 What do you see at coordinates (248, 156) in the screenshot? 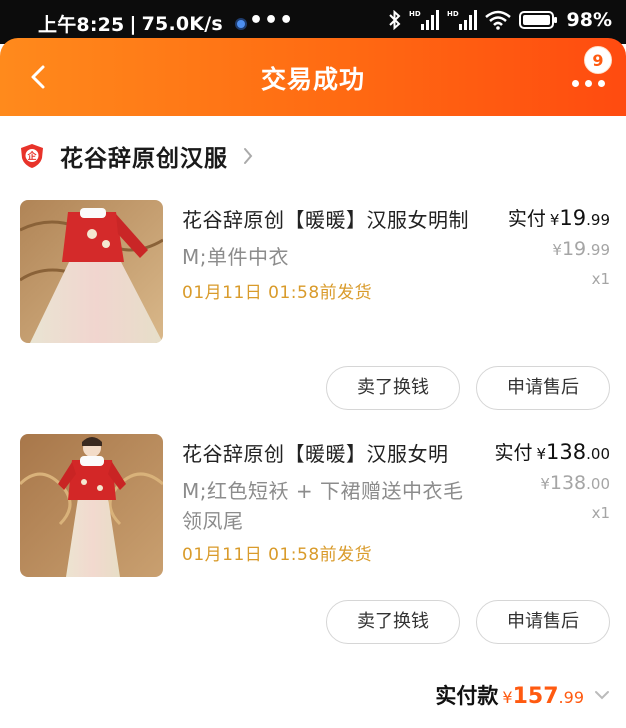
I see `chevron-right-icon` at bounding box center [248, 156].